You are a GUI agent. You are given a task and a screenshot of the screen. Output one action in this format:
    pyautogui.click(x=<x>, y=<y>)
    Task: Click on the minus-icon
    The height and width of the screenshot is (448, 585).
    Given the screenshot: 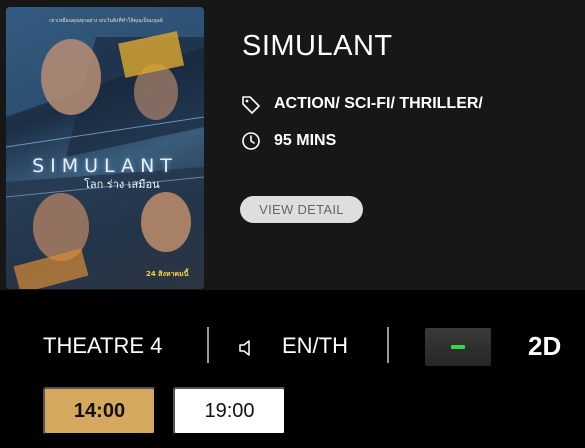 What is the action you would take?
    pyautogui.click(x=458, y=347)
    